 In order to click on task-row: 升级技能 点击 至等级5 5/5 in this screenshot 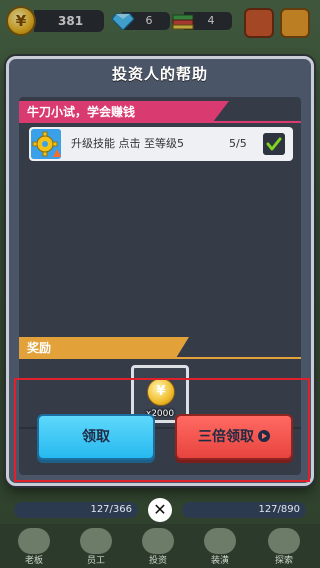, I will do `click(161, 144)`.